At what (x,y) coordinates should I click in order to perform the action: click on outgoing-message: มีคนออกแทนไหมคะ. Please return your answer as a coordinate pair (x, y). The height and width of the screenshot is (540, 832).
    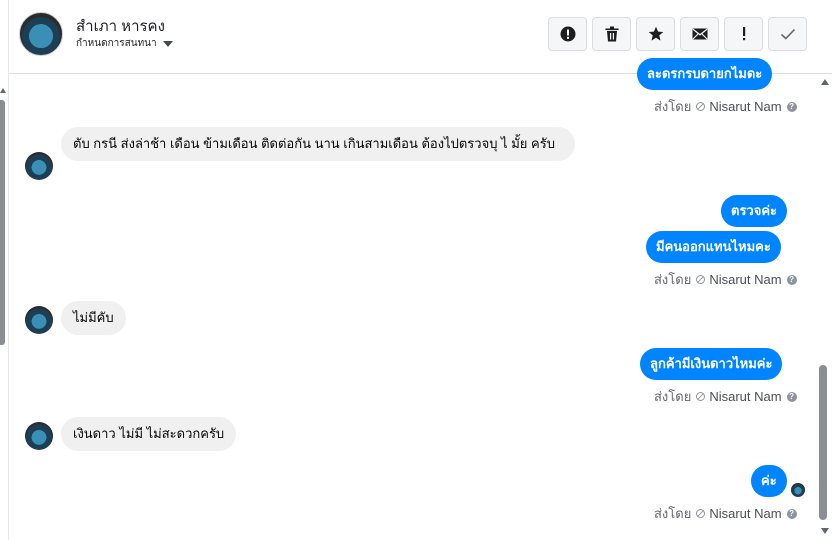
    Looking at the image, I should click on (713, 247).